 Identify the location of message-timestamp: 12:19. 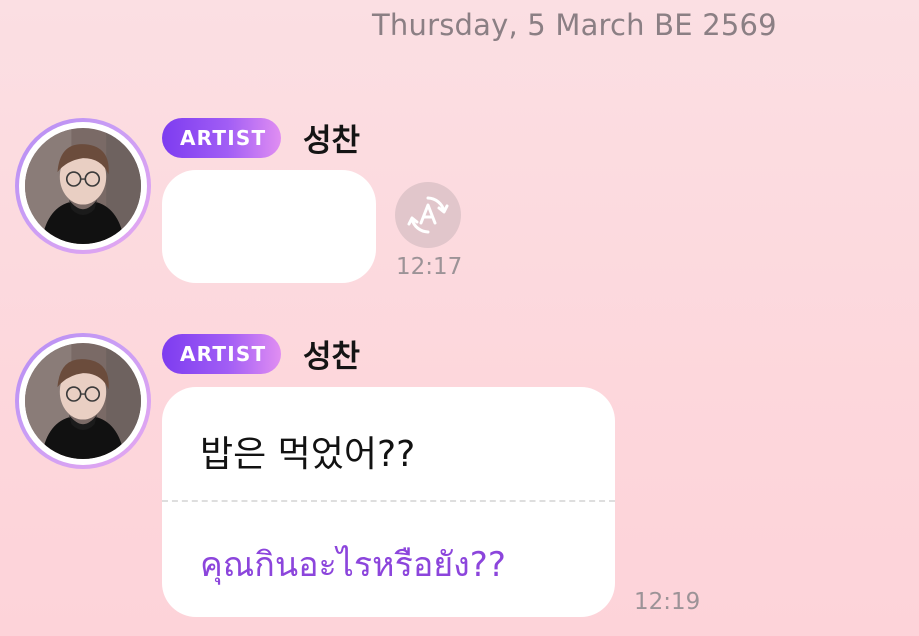
(667, 602).